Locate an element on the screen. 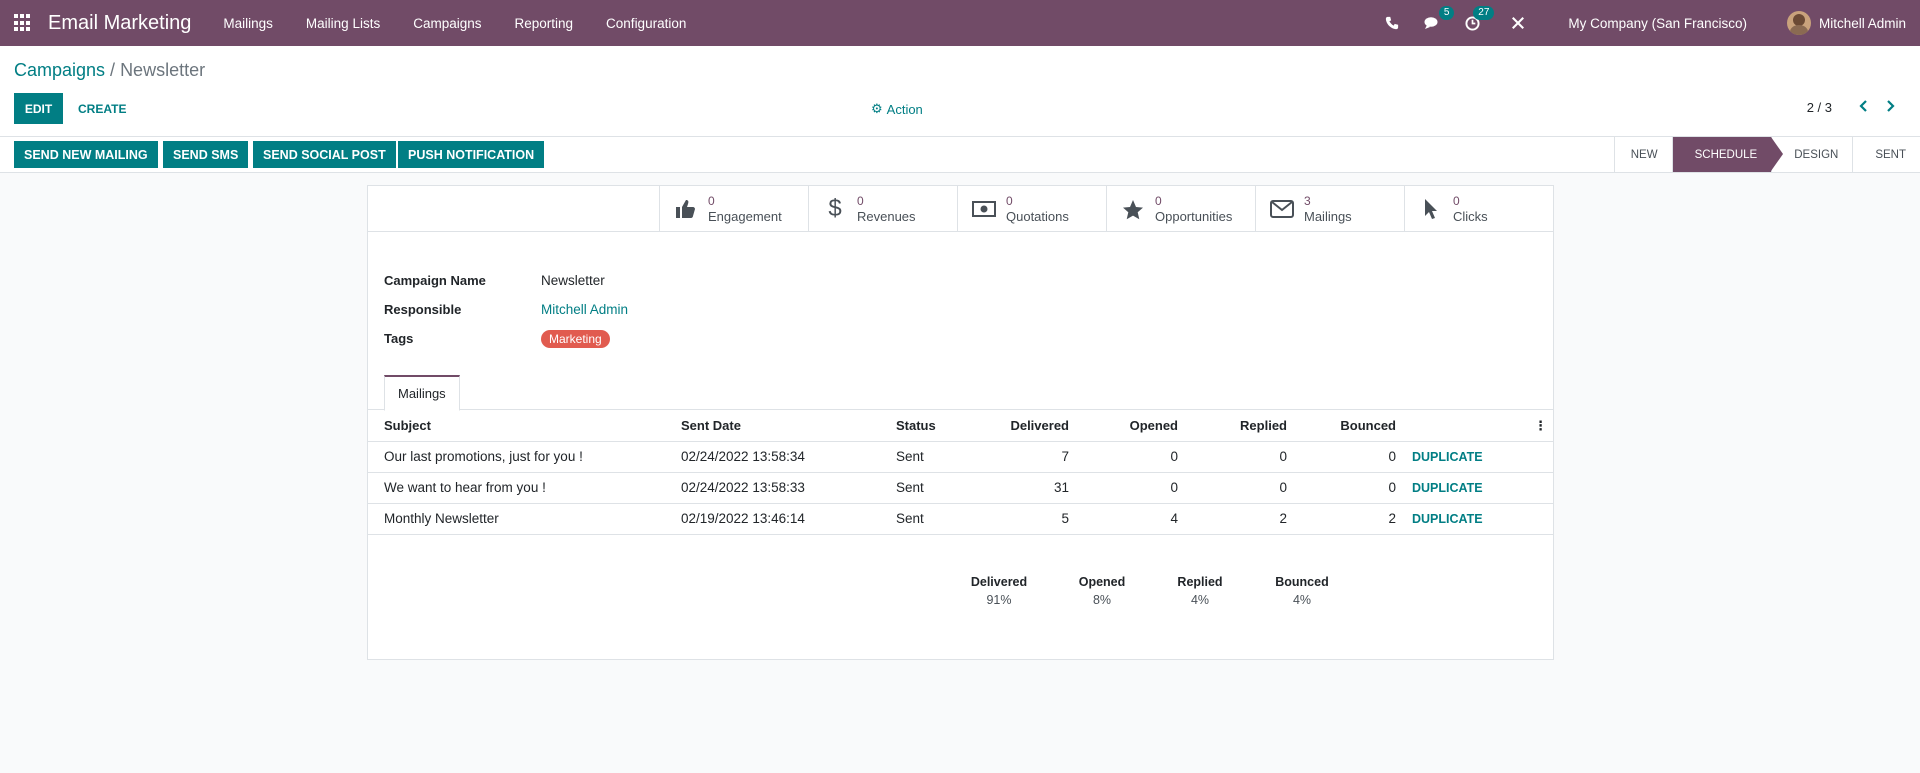 This screenshot has width=1920, height=773. send-new-mailing-button: SEND NEW MAILING is located at coordinates (86, 154).